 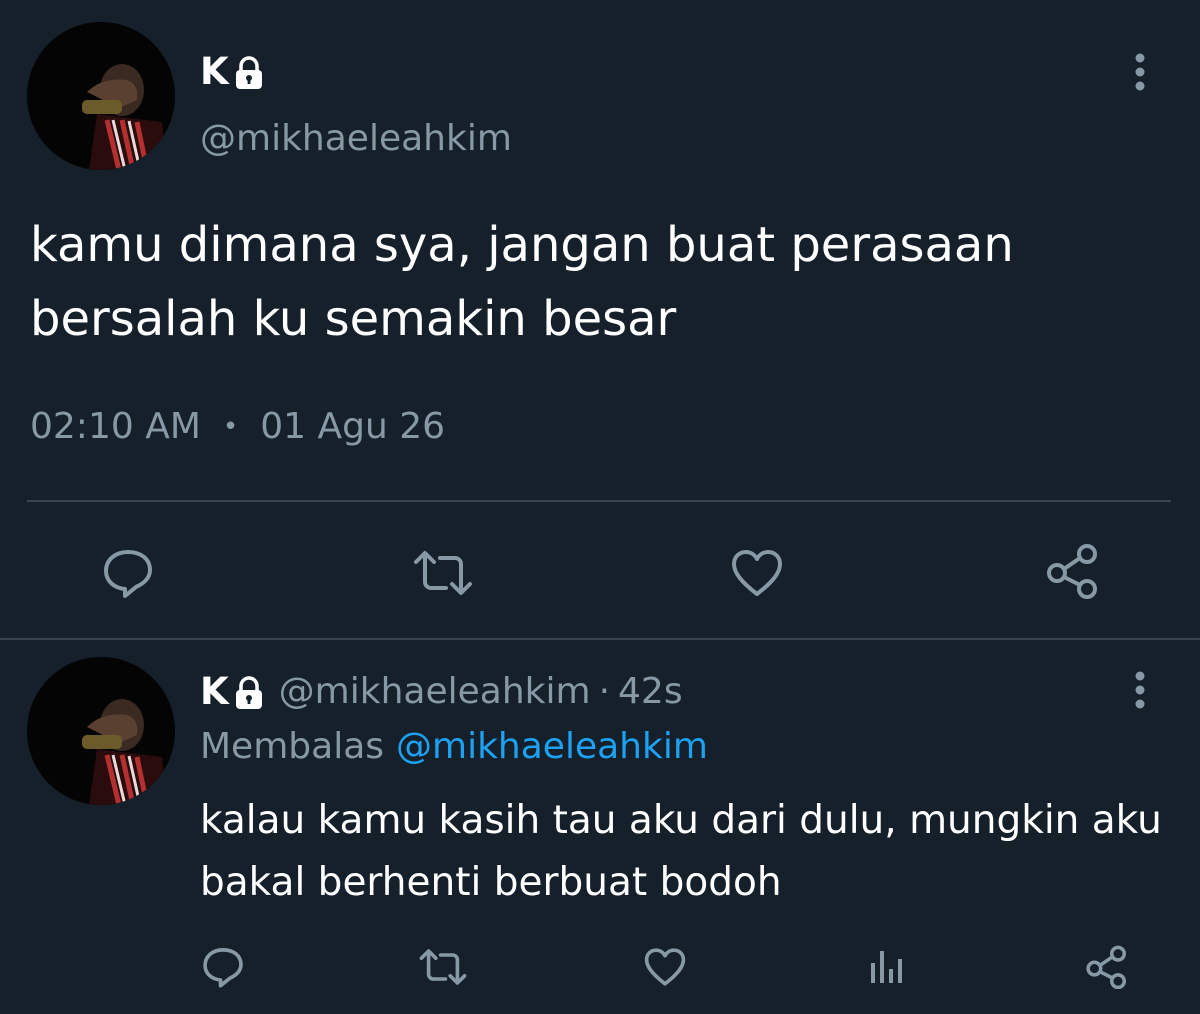 I want to click on avatar, so click(x=101, y=96).